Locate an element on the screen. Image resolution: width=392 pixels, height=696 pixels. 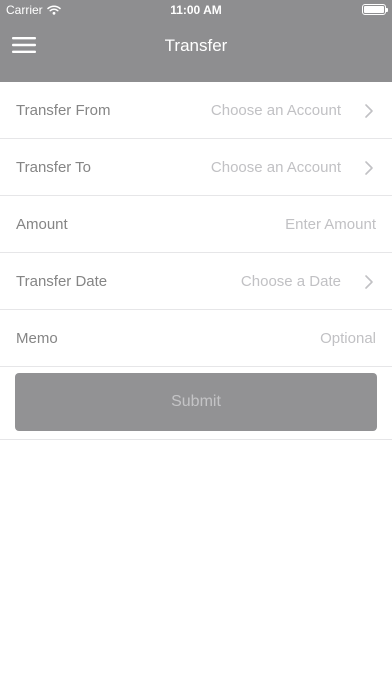
amount-input: Enter Amount is located at coordinates (330, 224).